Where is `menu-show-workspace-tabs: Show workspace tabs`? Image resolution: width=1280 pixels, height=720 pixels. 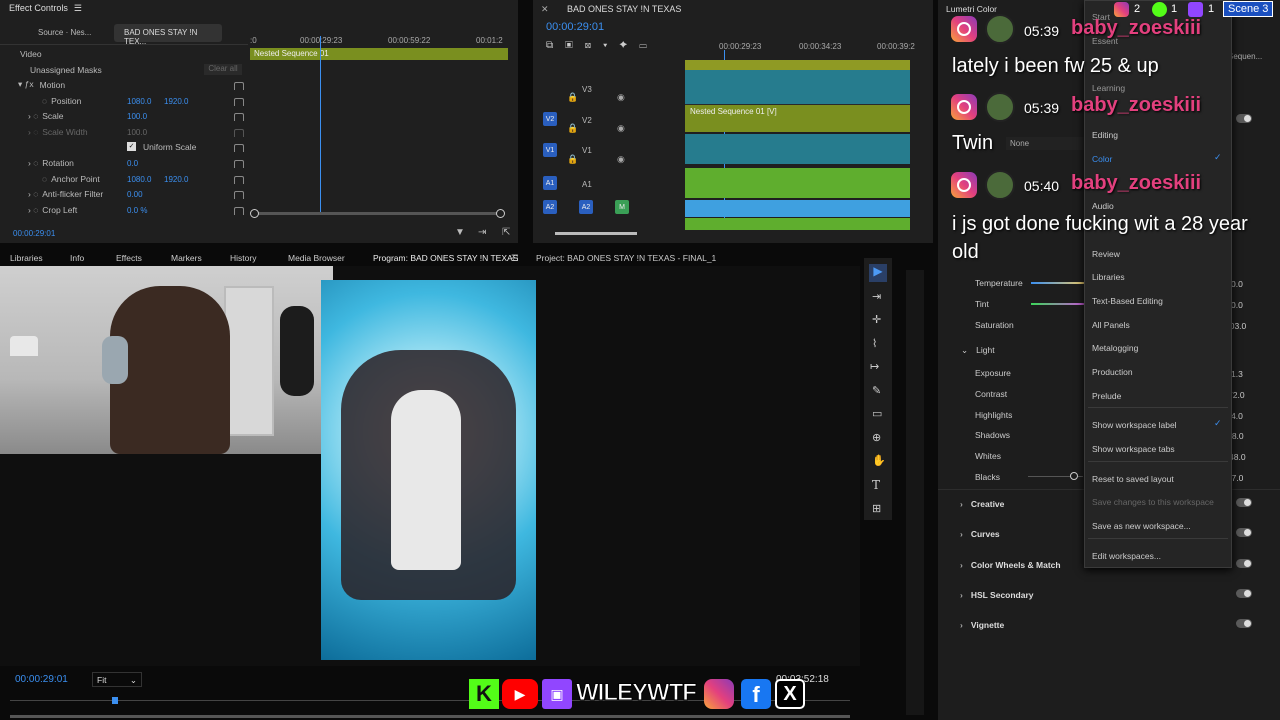 menu-show-workspace-tabs: Show workspace tabs is located at coordinates (1133, 449).